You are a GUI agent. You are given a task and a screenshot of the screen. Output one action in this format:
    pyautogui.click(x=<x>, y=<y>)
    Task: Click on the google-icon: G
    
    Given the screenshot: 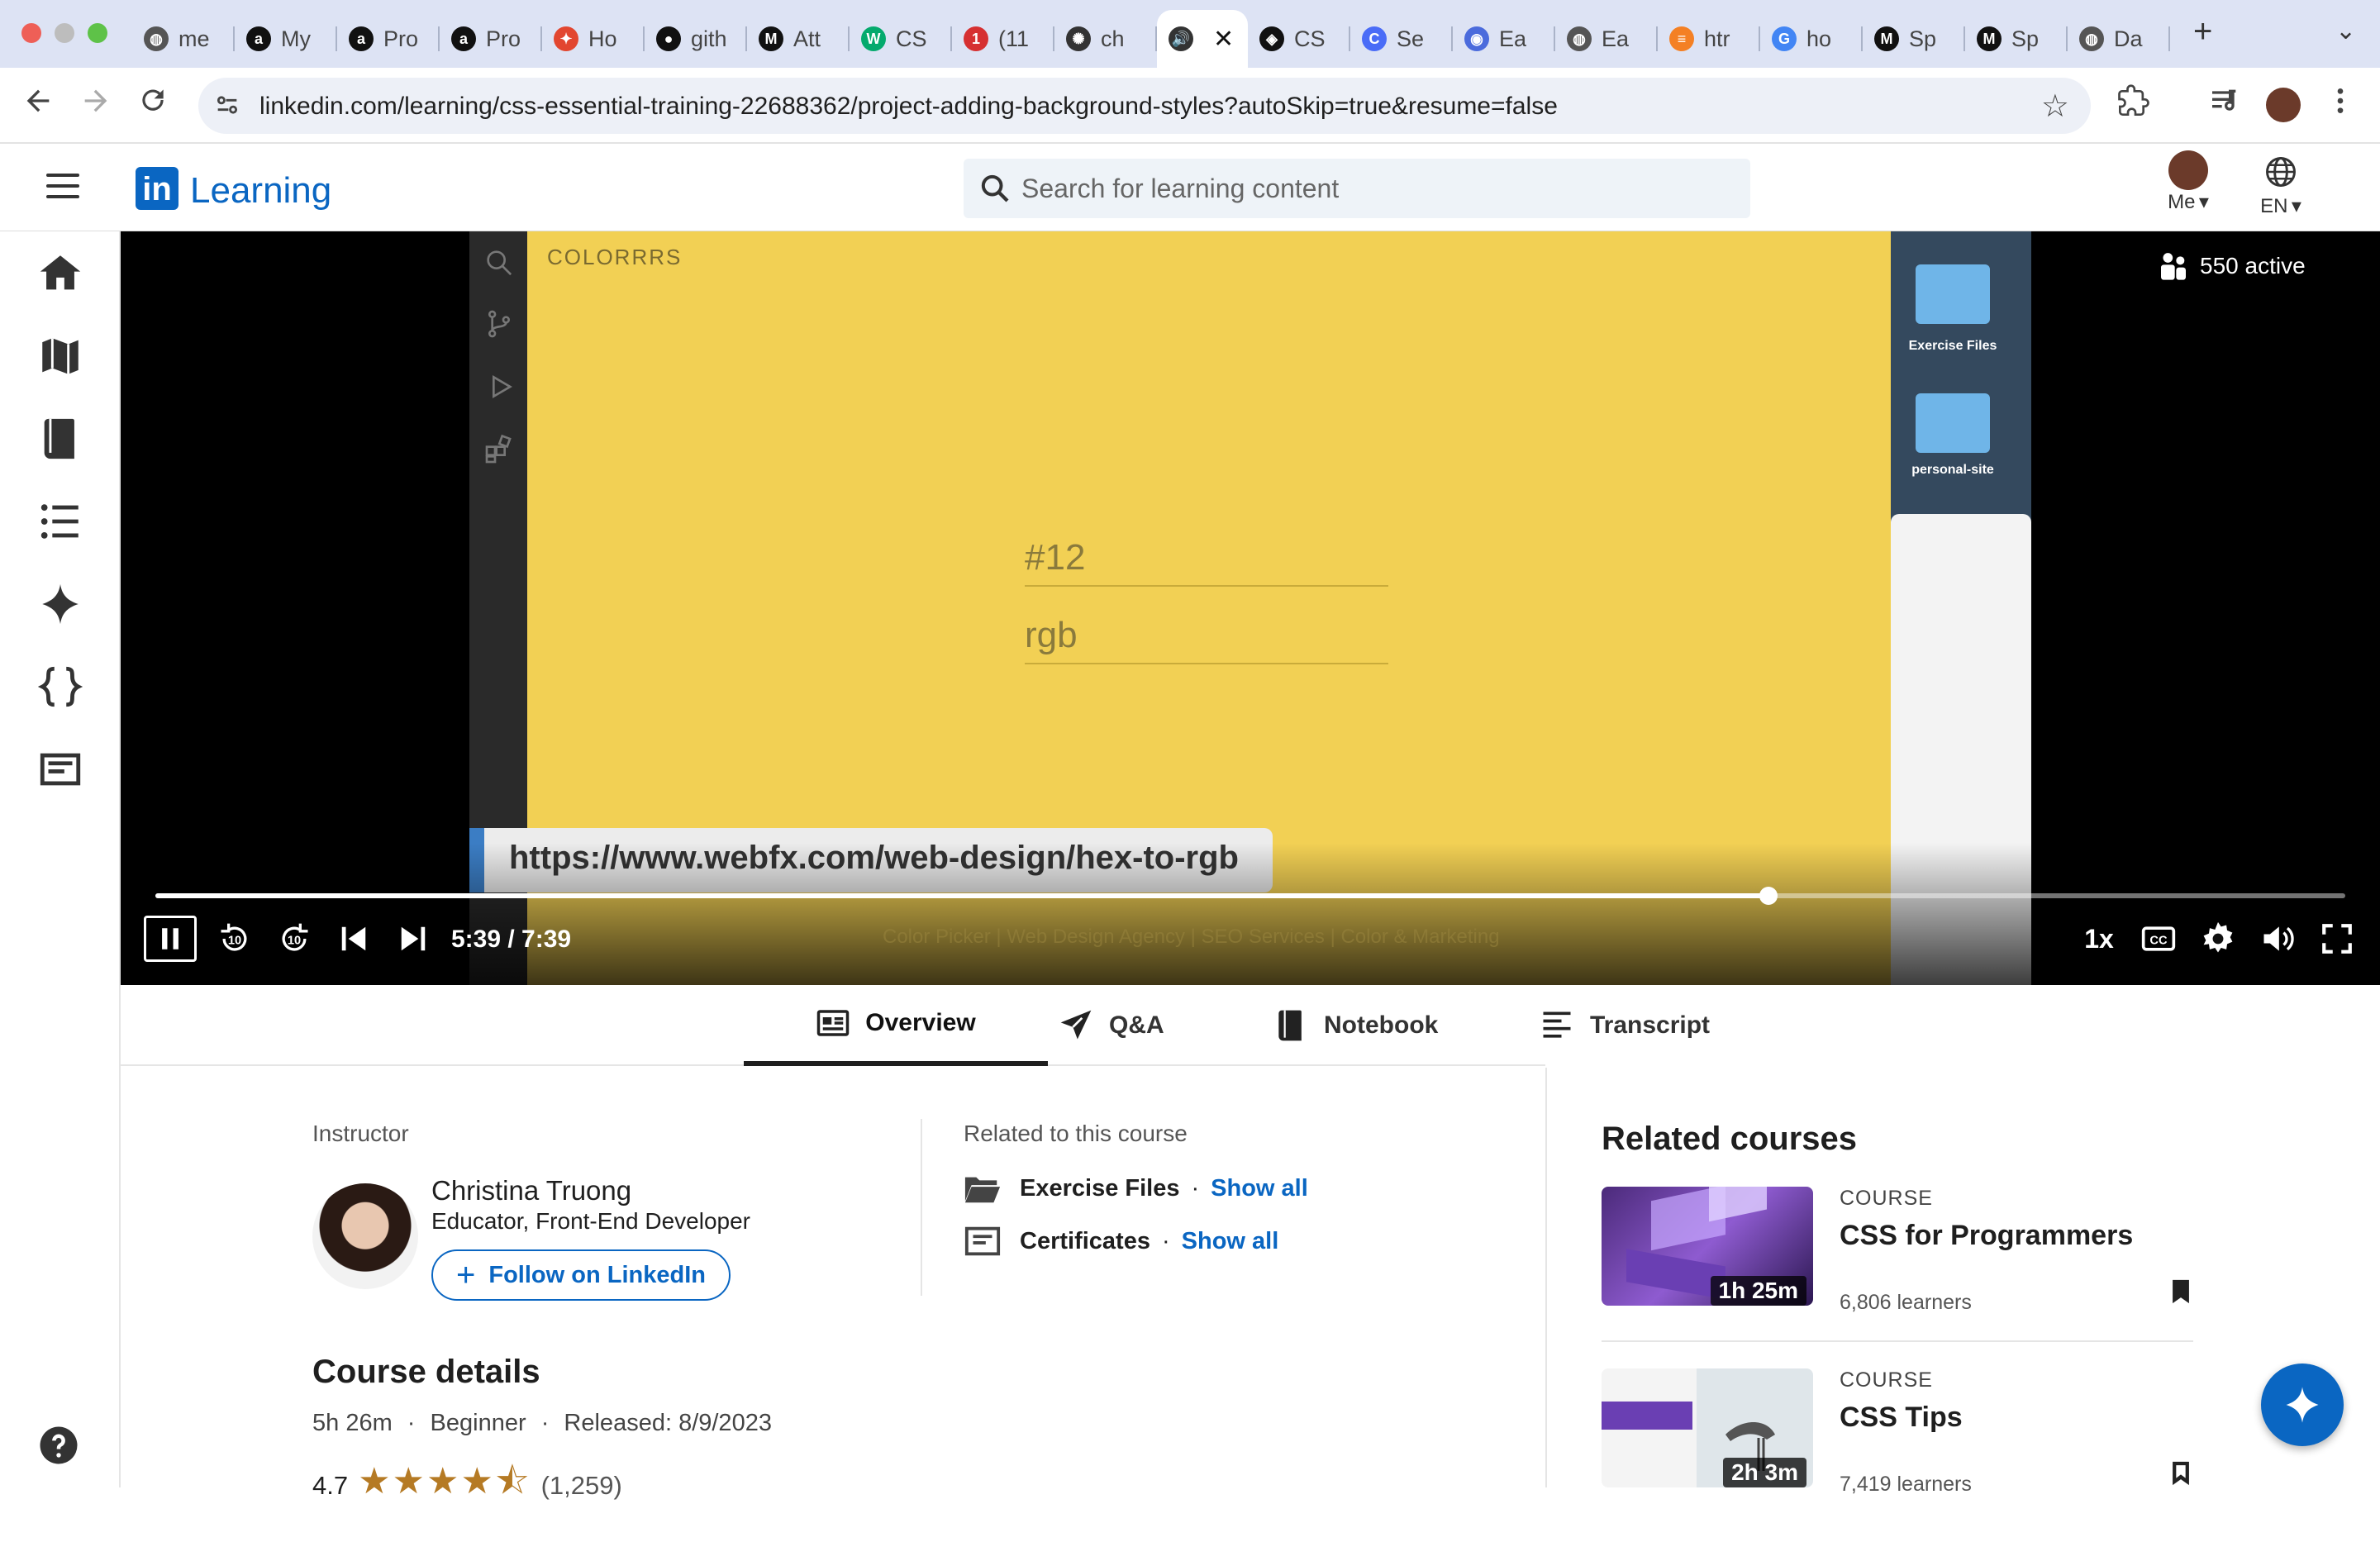 What is the action you would take?
    pyautogui.click(x=1784, y=38)
    